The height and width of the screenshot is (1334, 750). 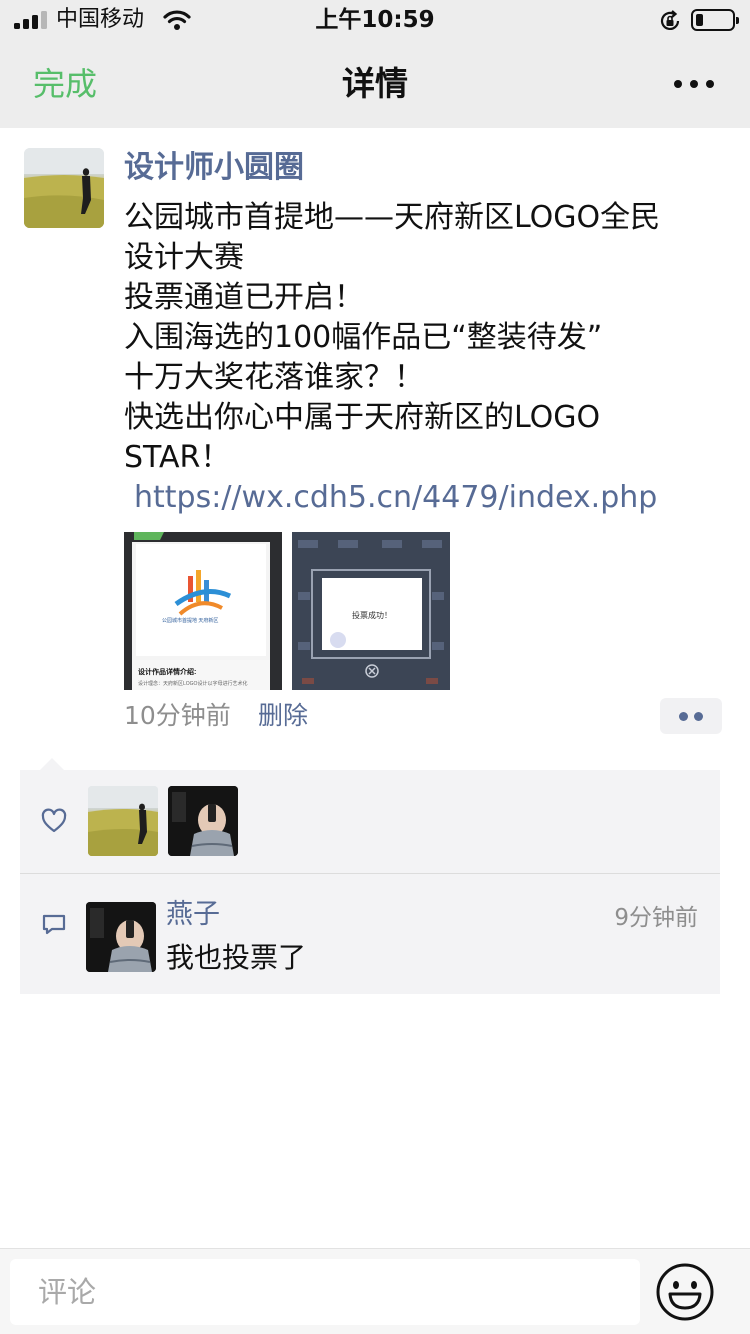 I want to click on post-text-line: 设计大赛, so click(x=184, y=257).